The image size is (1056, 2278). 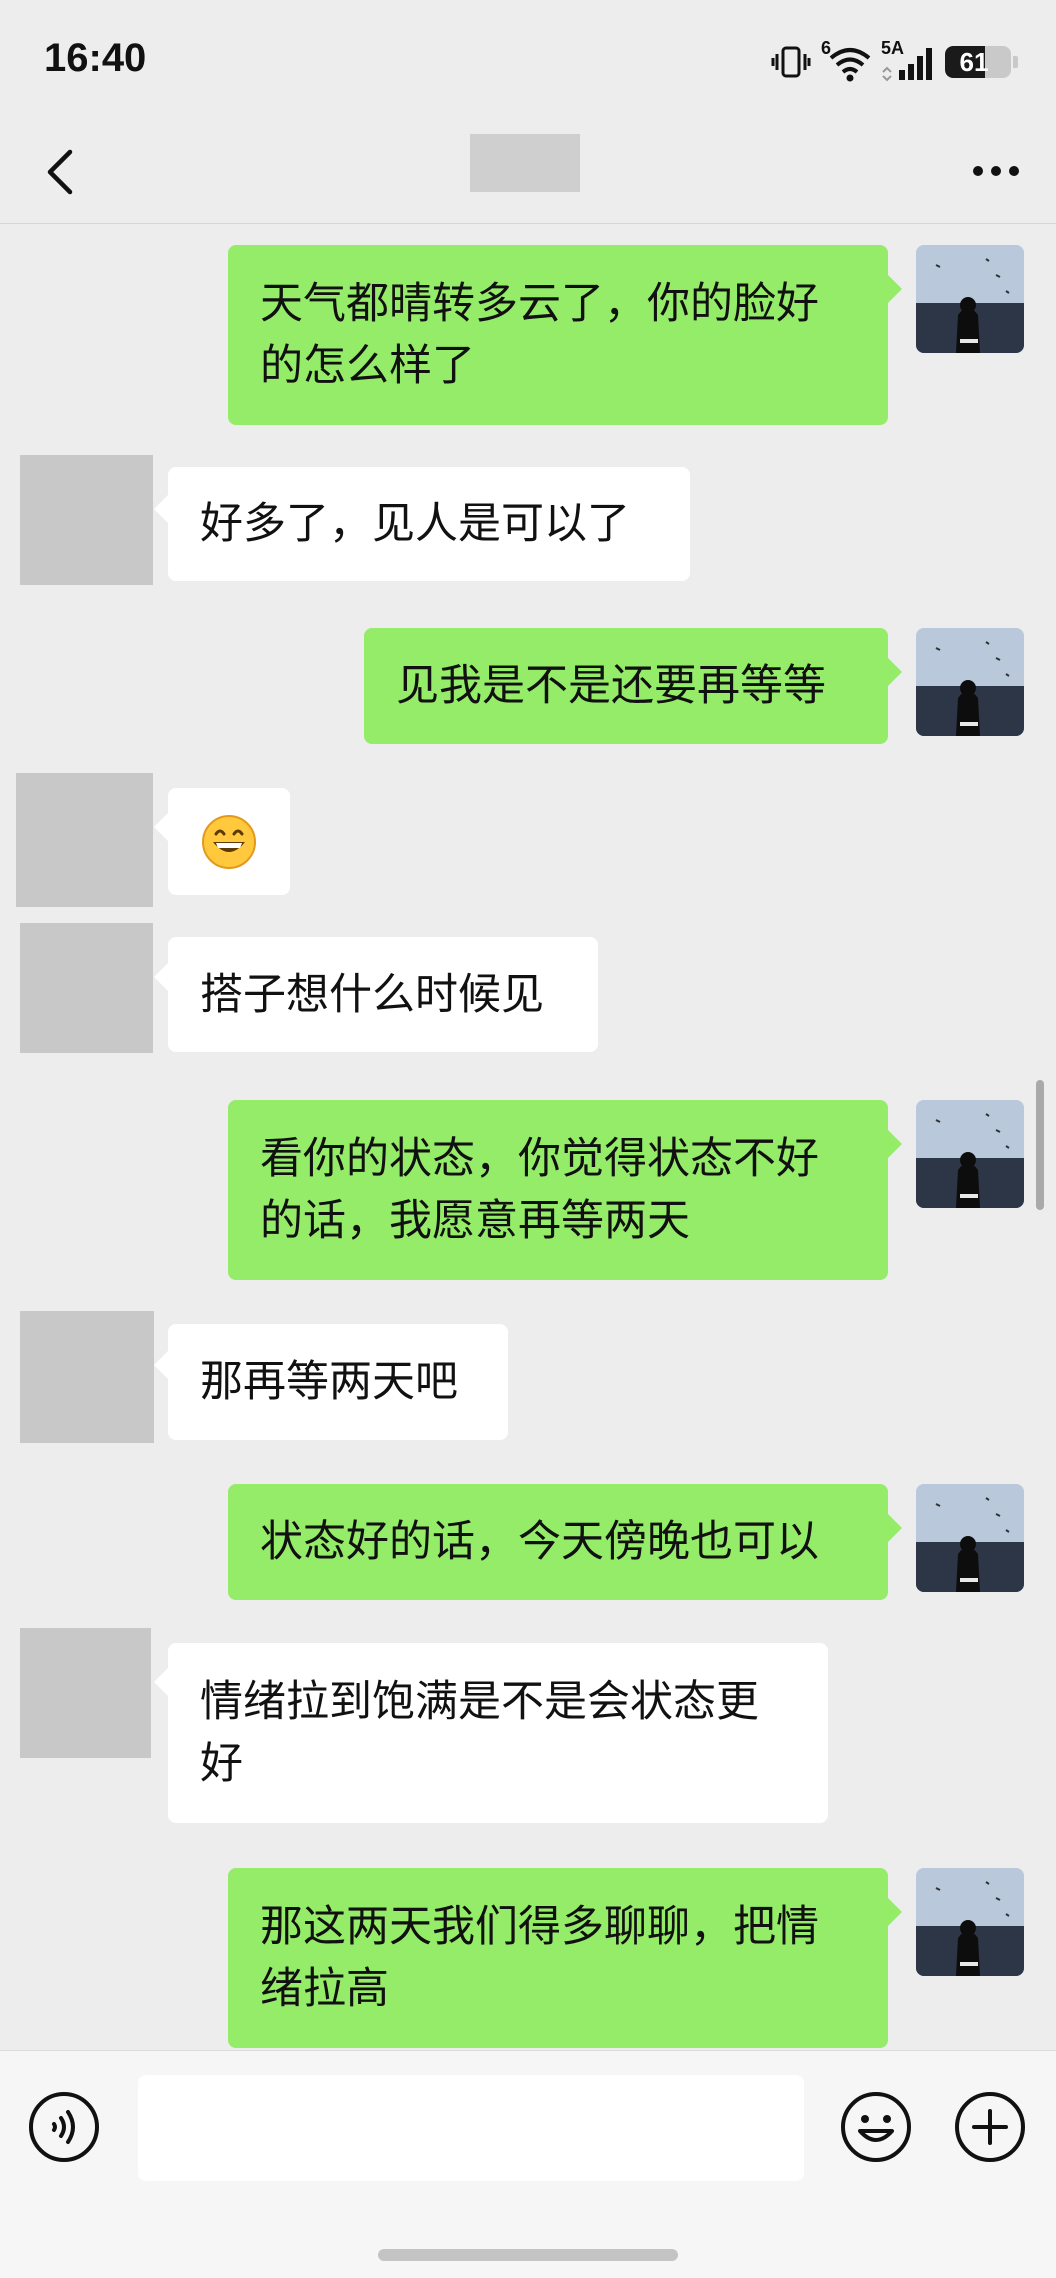 I want to click on message-bubble, so click(x=229, y=841).